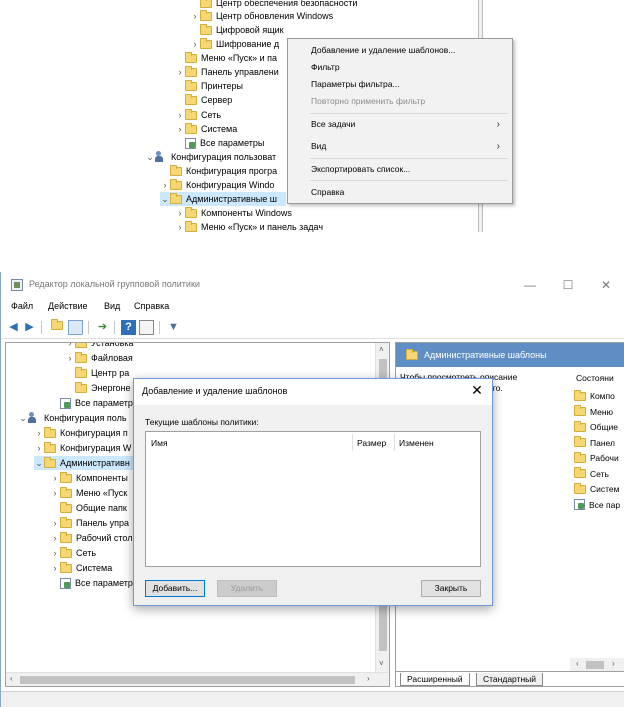 Image resolution: width=624 pixels, height=707 pixels. I want to click on column-header-size: Размер, so click(371, 443).